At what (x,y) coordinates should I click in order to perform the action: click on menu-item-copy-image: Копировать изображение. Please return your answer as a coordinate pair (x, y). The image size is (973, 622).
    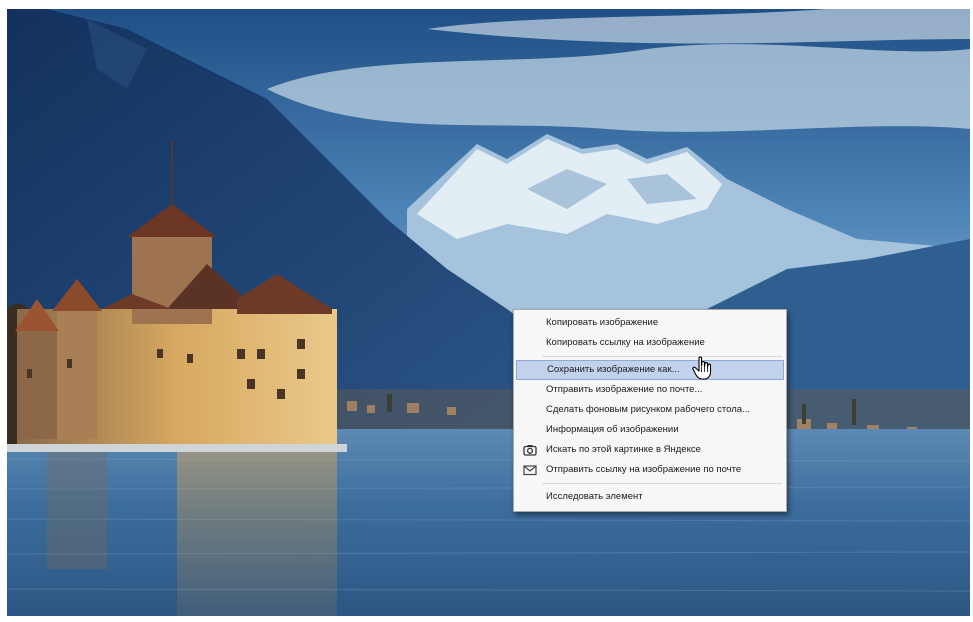
    Looking at the image, I should click on (650, 323).